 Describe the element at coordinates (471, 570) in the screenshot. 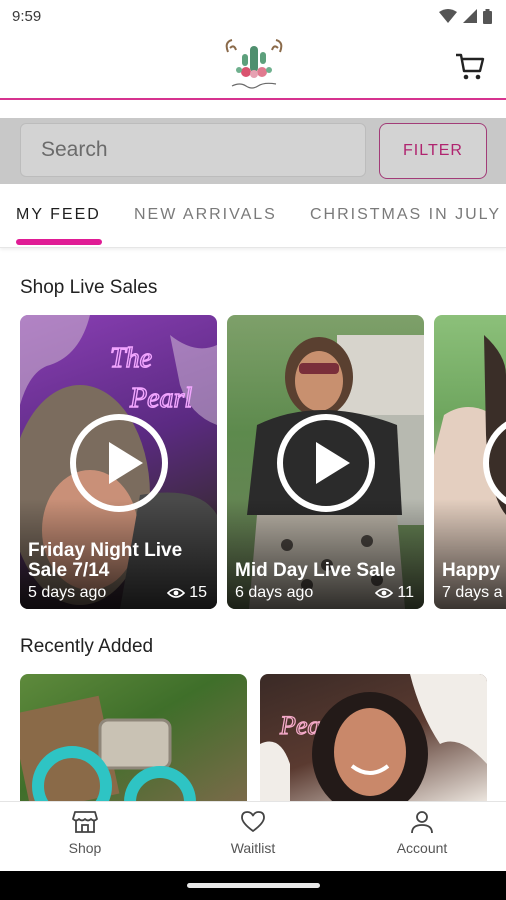

I see `live-sale-title: Happy` at that location.